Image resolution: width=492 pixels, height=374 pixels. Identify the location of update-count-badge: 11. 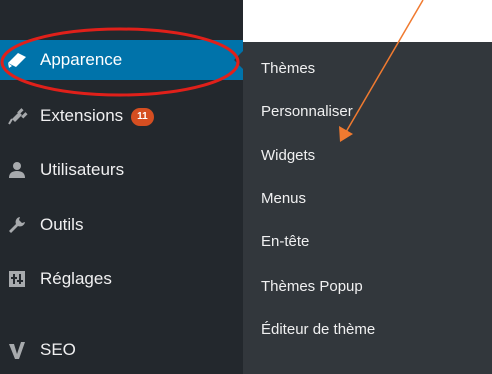
(142, 116).